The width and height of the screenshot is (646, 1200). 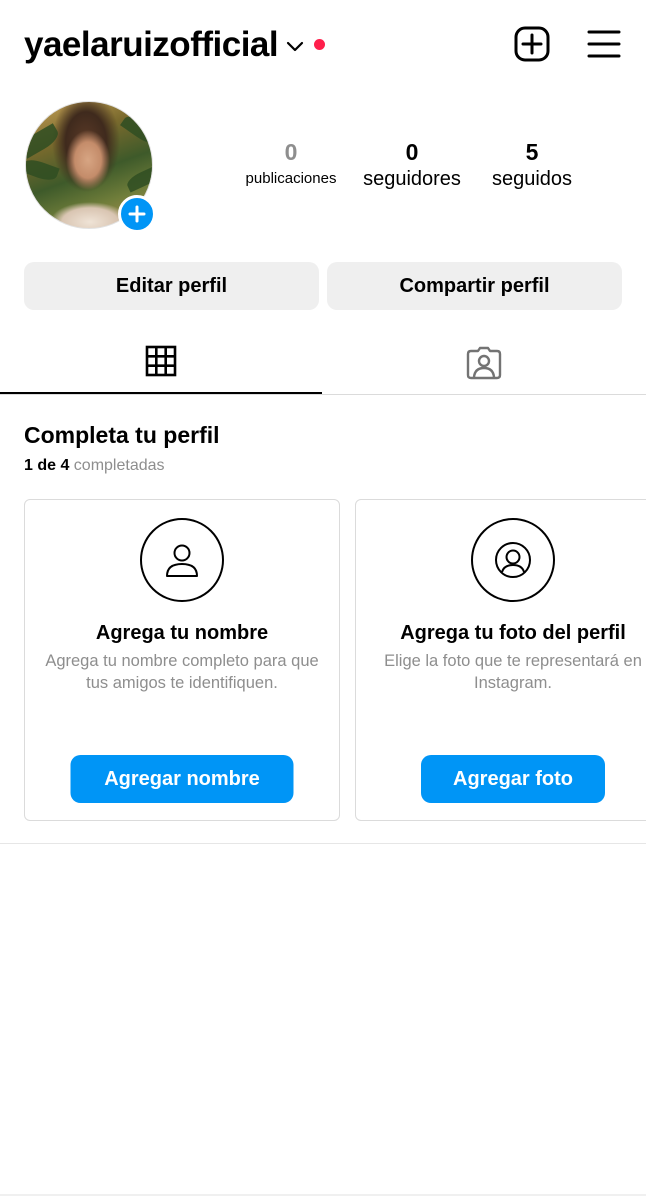 What do you see at coordinates (47, 465) in the screenshot?
I see `progress-count: 1 de 4` at bounding box center [47, 465].